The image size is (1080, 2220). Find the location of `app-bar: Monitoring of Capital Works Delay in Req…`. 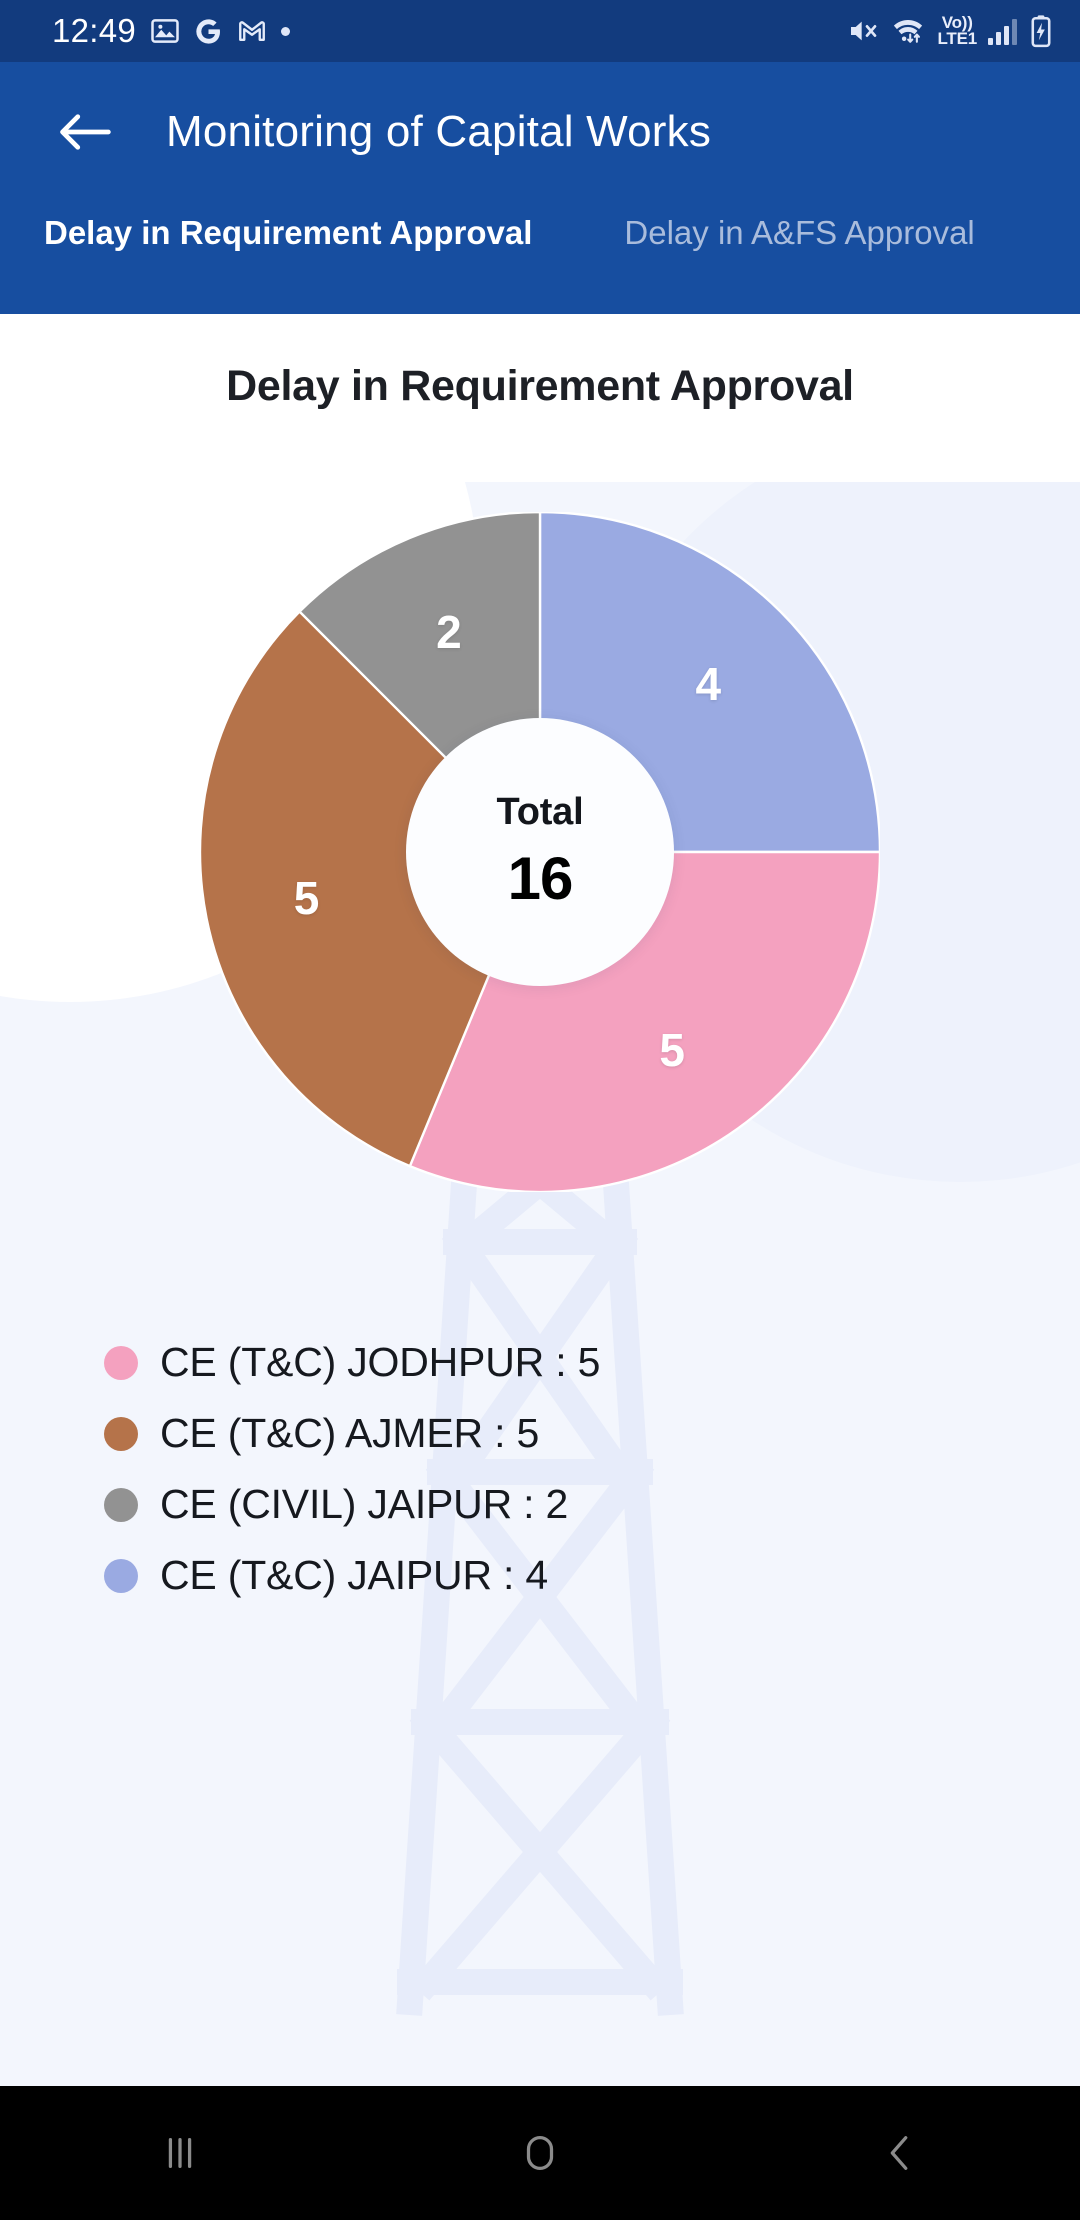

app-bar: Monitoring of Capital Works Delay in Req… is located at coordinates (540, 188).